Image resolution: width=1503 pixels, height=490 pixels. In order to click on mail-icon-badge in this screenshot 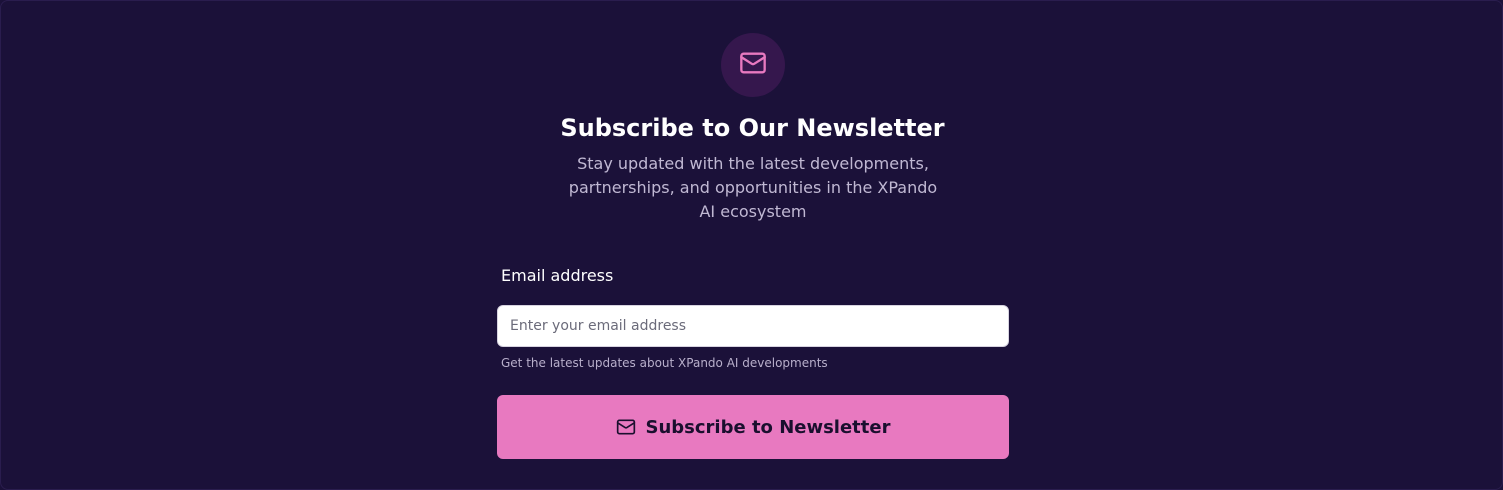, I will do `click(753, 65)`.